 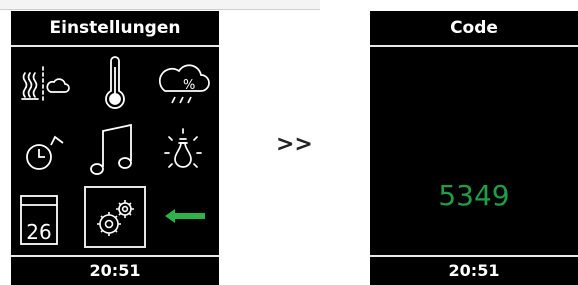 What do you see at coordinates (182, 83) in the screenshot?
I see `humidity-cloud-icon: %` at bounding box center [182, 83].